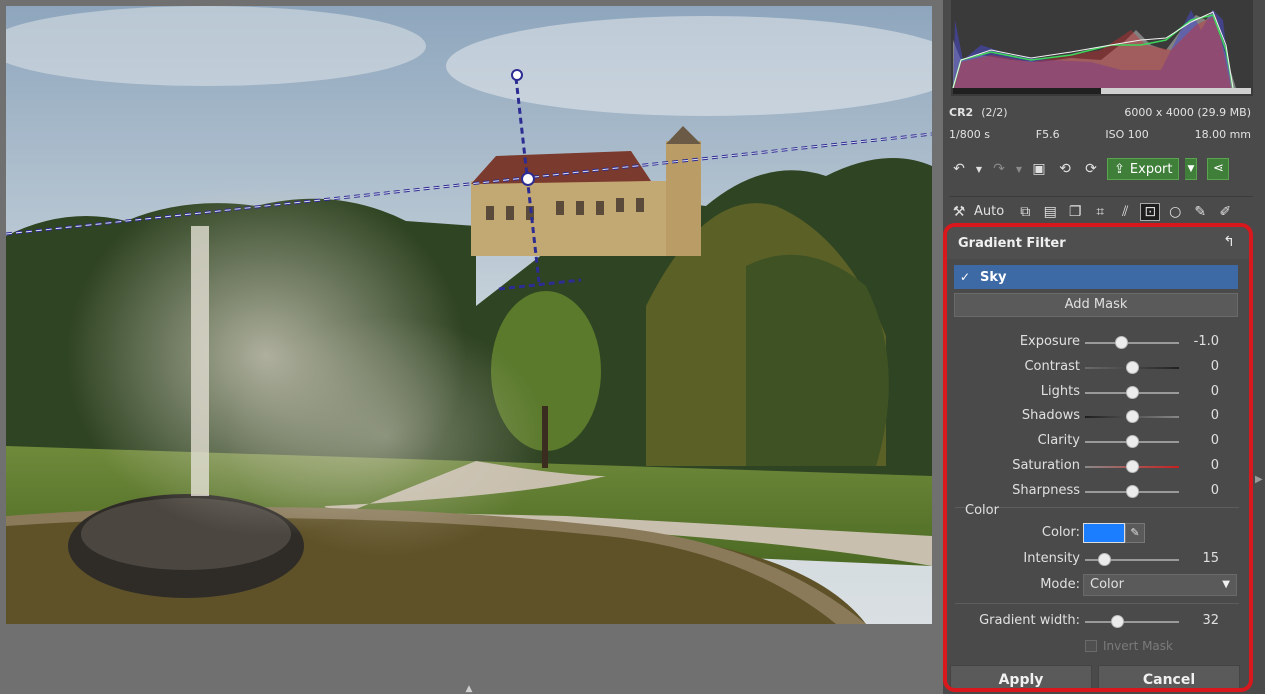  I want to click on mask-visibility-checkbox: ✓, so click(967, 277).